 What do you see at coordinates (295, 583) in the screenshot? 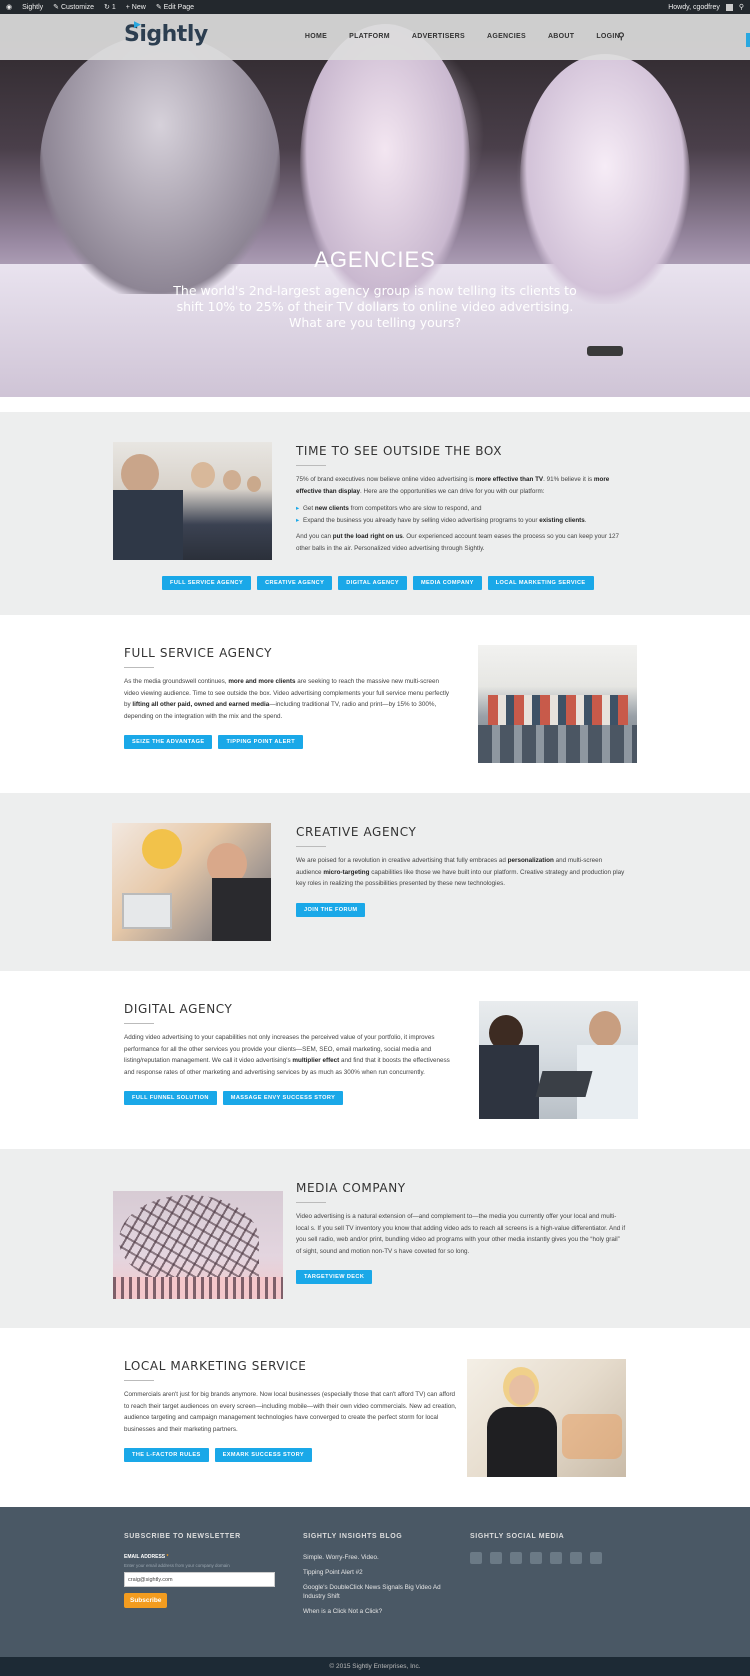
I see `creative-agency-button: CREATIVE AGENCY` at bounding box center [295, 583].